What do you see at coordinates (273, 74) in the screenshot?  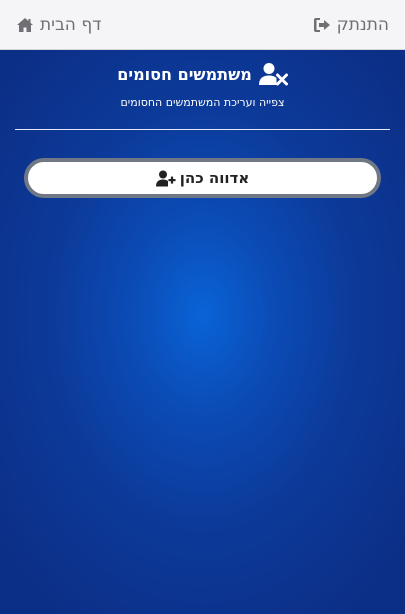 I see `user-blocked-icon` at bounding box center [273, 74].